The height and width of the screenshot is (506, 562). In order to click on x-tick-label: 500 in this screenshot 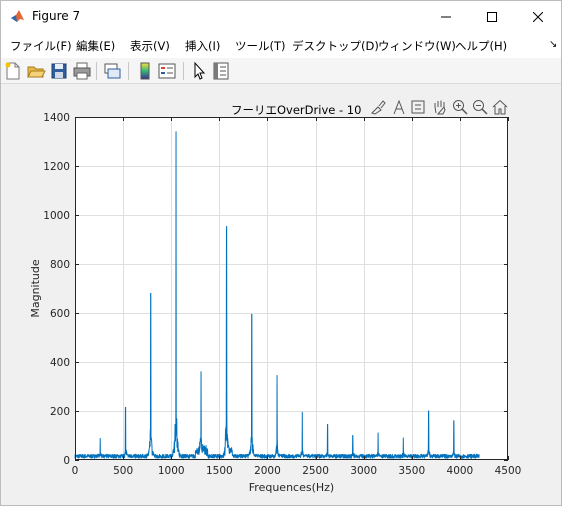, I will do `click(123, 471)`.